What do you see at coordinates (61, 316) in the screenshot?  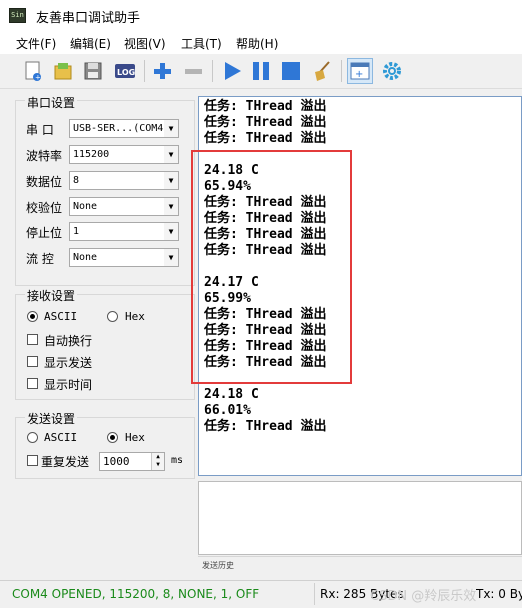 I see `receive-ascii-label: ASCII` at bounding box center [61, 316].